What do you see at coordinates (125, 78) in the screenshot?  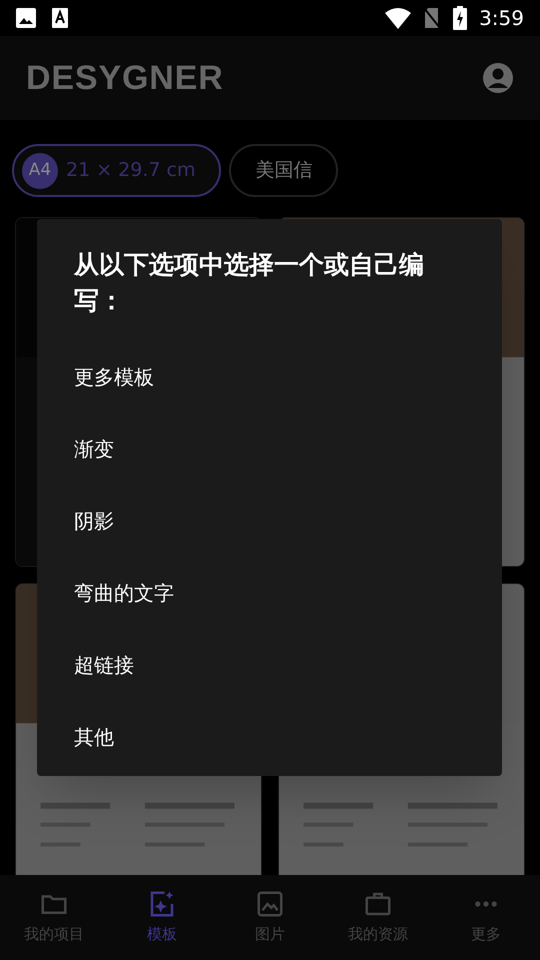 I see `app-logo: DESYGNER` at bounding box center [125, 78].